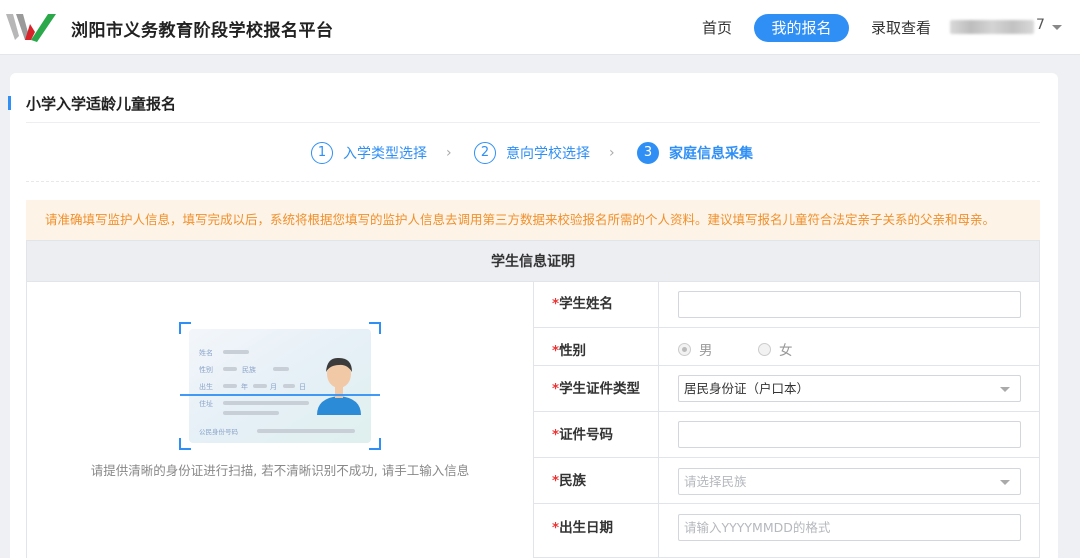 The height and width of the screenshot is (558, 1080). I want to click on step-label: 意向学校选择, so click(548, 154).